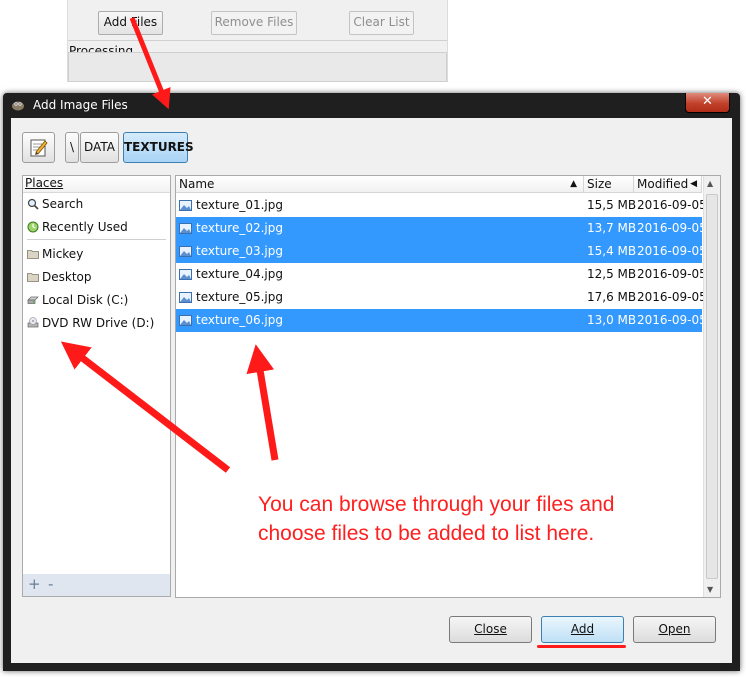 This screenshot has width=746, height=677. Describe the element at coordinates (150, 63) in the screenshot. I see `arrow-to-dialog` at that location.